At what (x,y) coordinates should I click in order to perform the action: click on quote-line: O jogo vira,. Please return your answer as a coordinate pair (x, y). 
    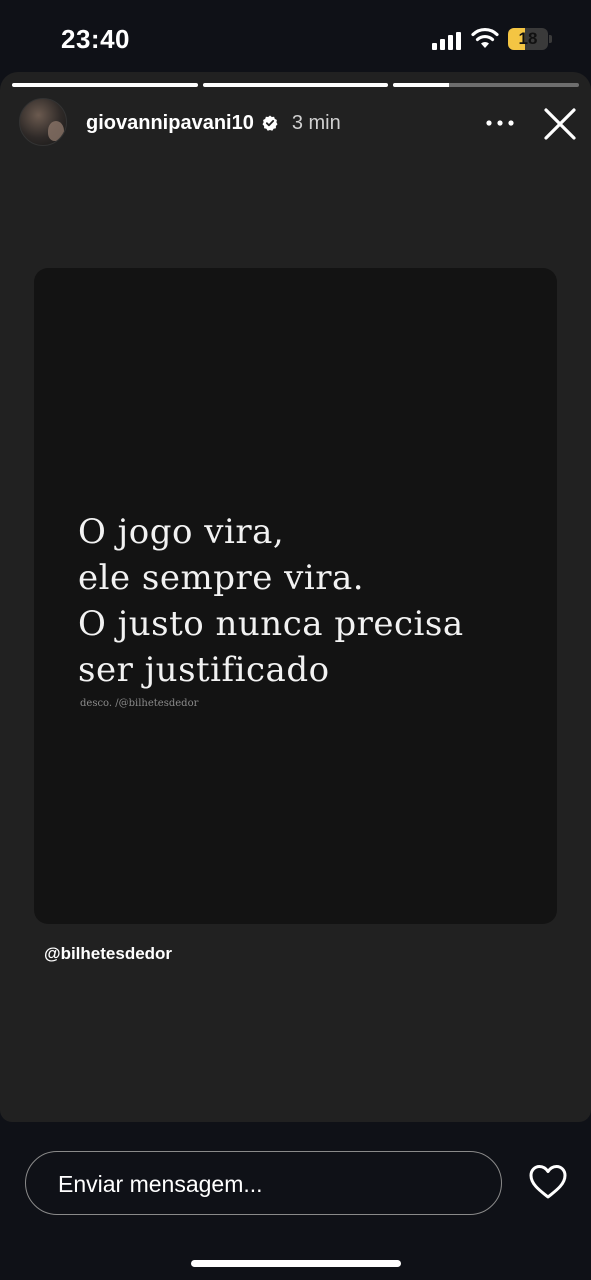
    Looking at the image, I should click on (181, 532).